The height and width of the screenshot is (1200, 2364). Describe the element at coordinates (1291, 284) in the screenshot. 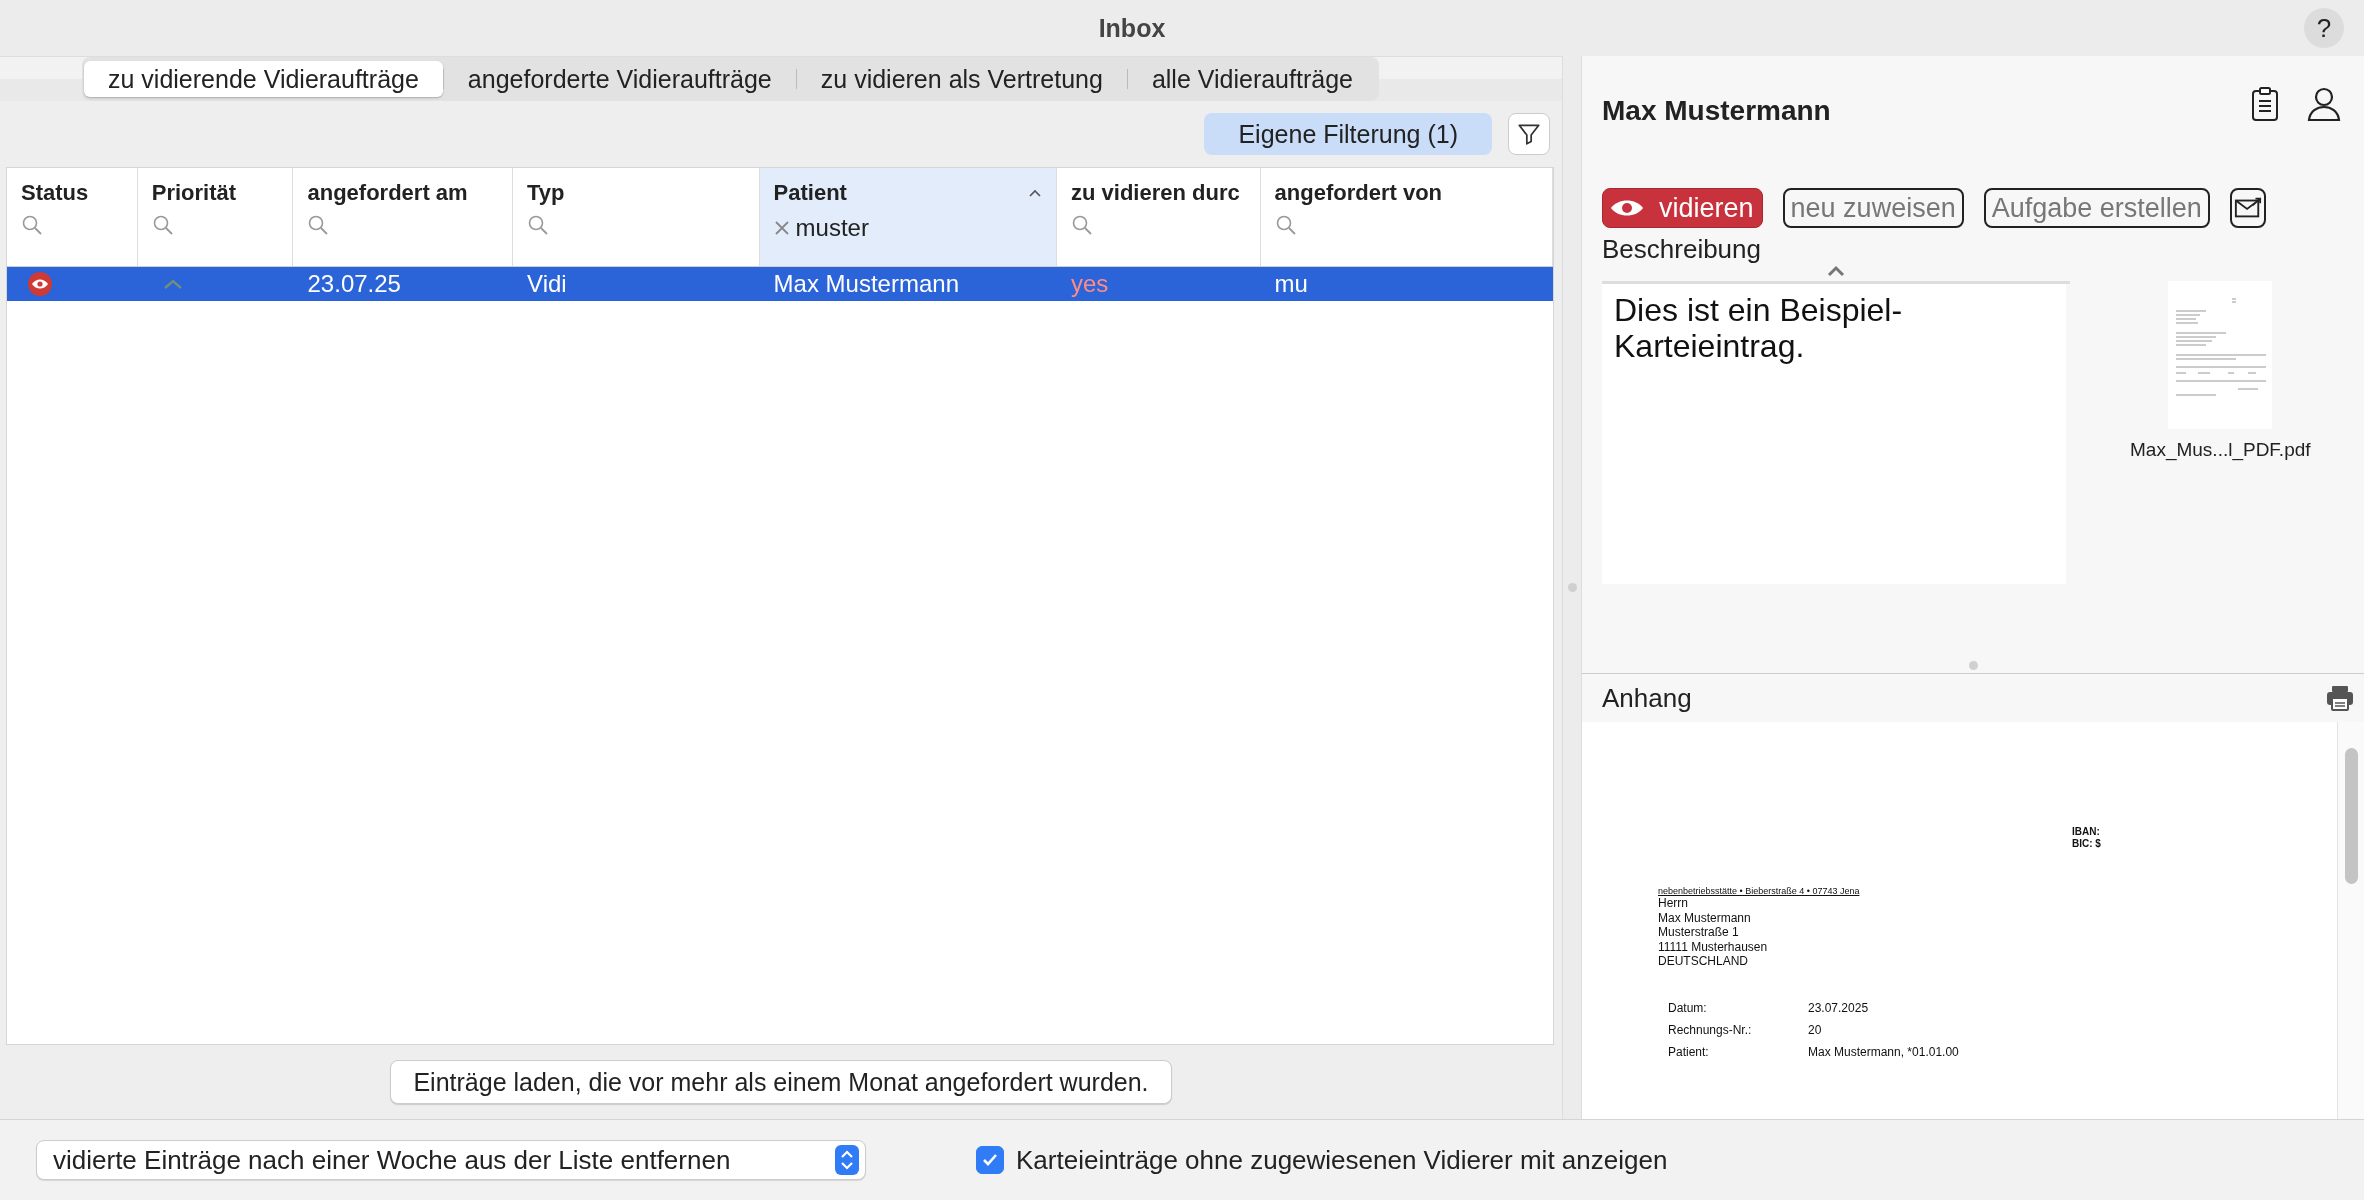

I see `table-cell: mu` at that location.